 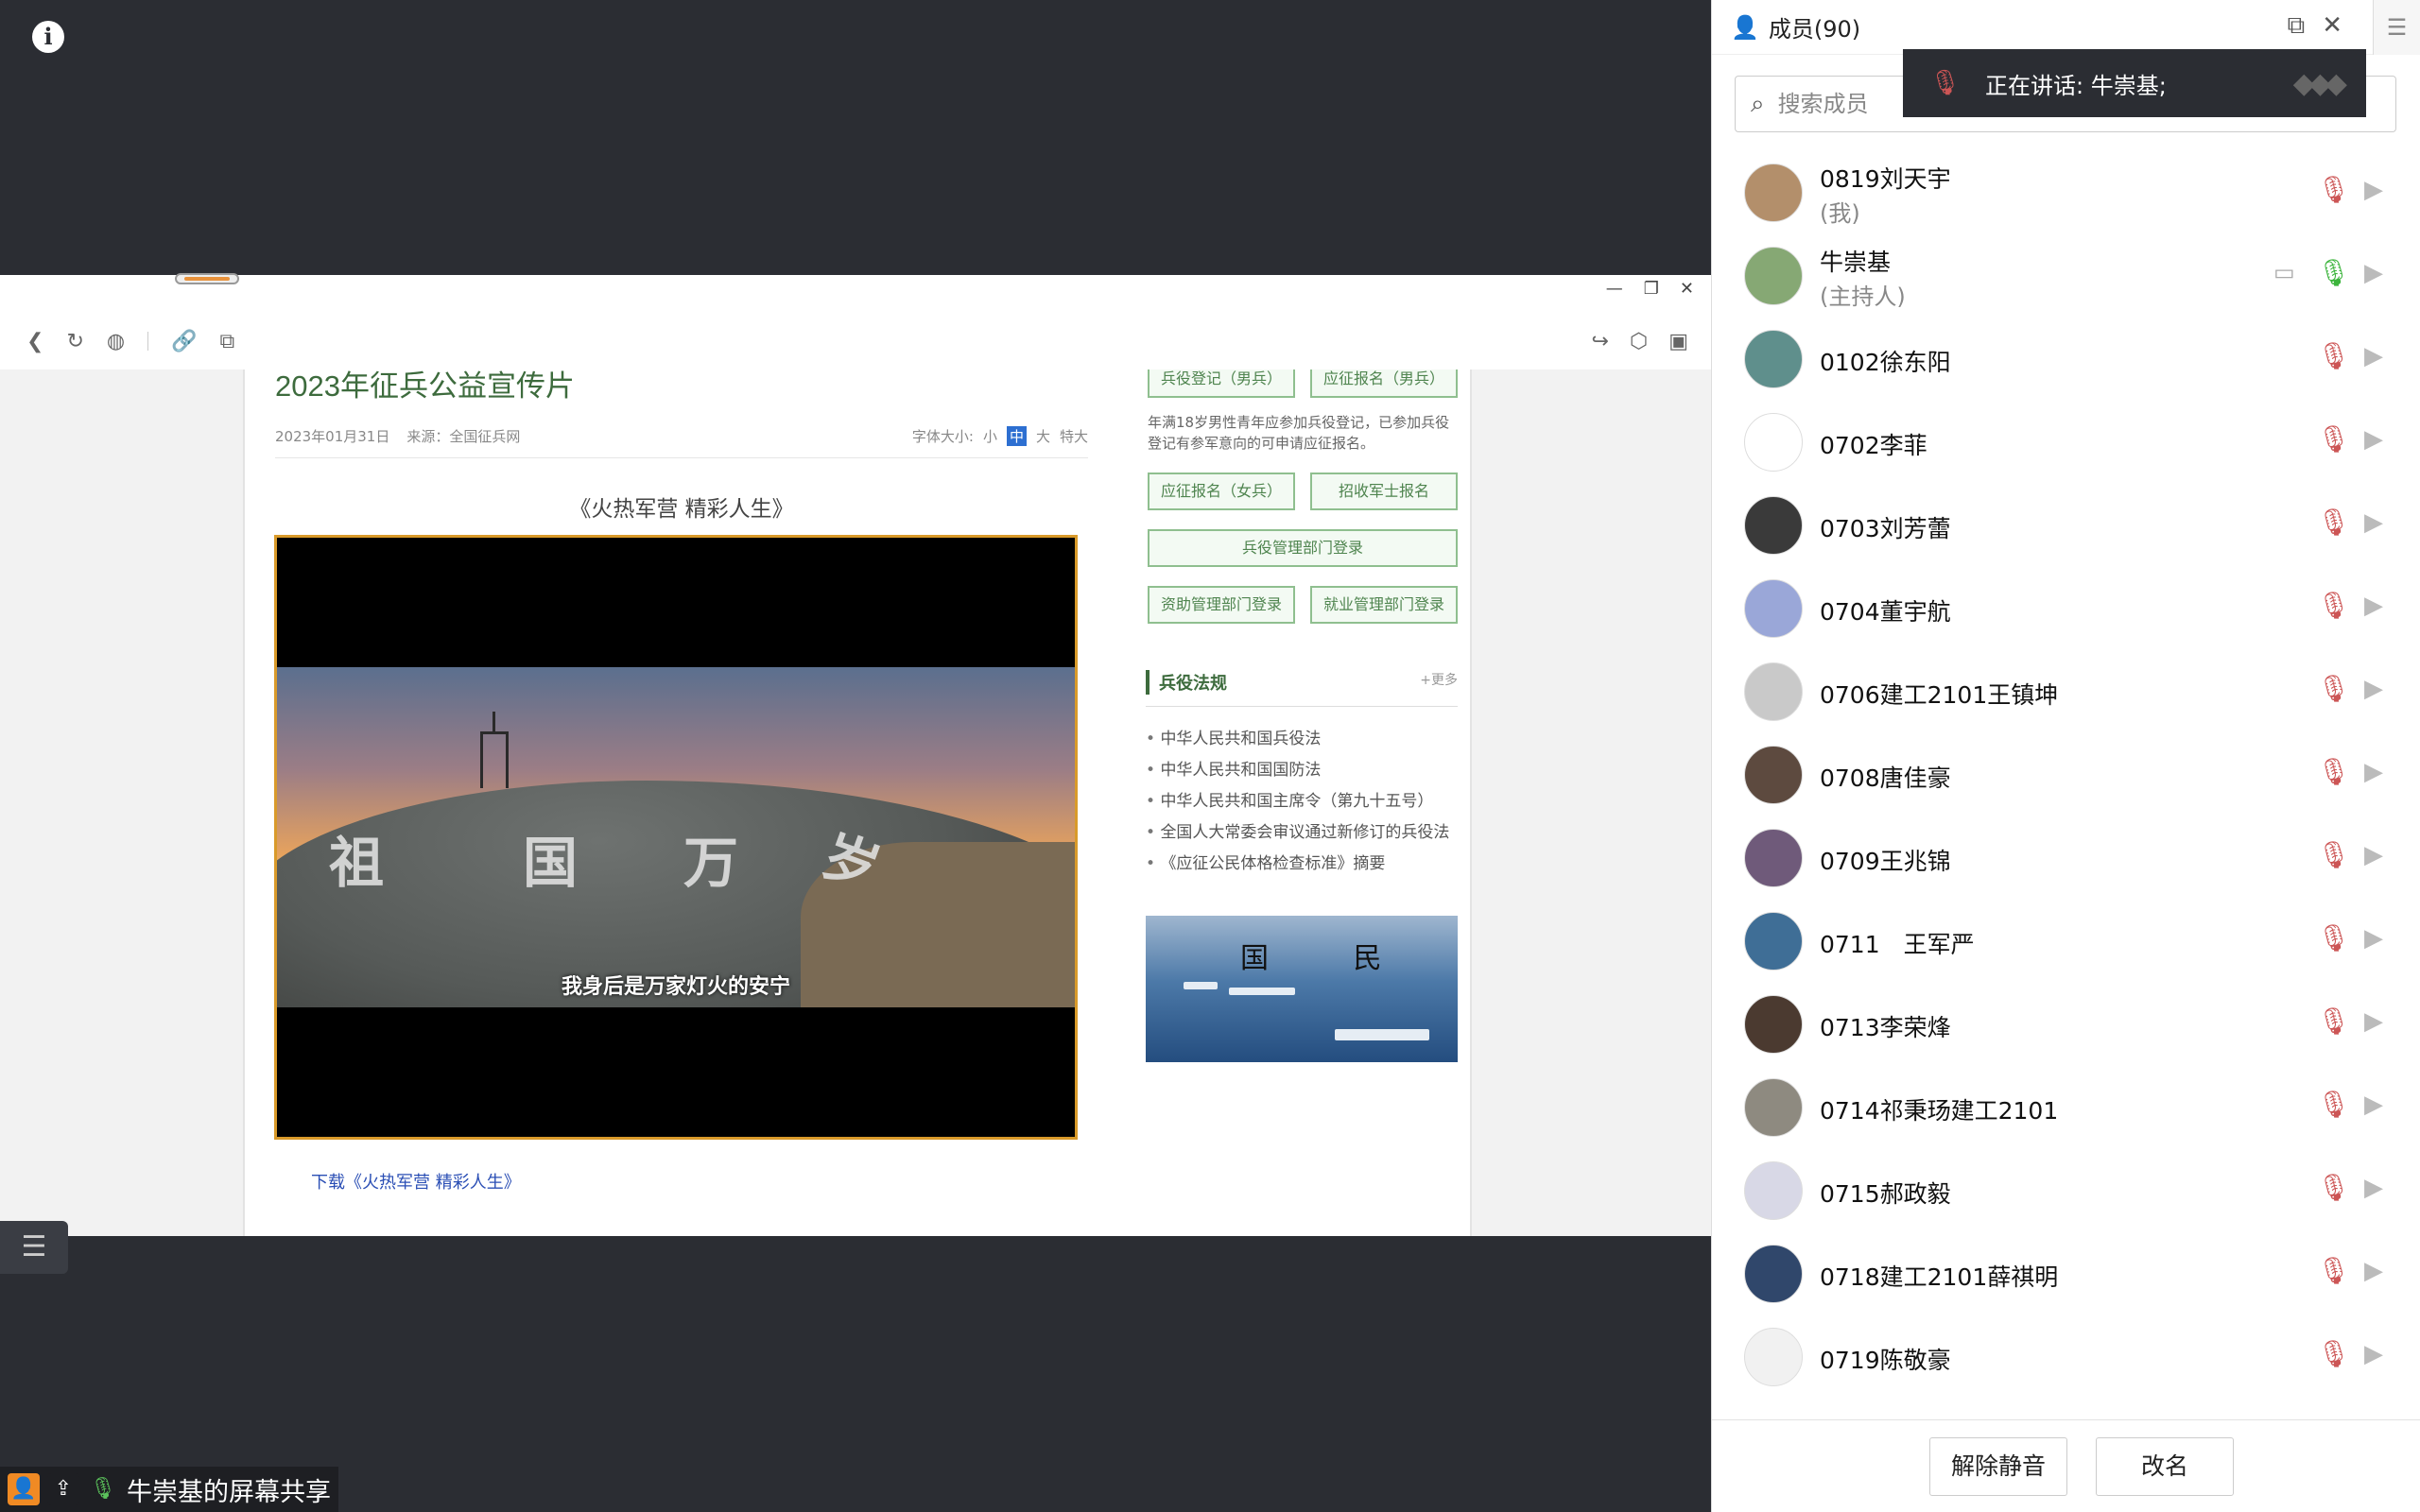 What do you see at coordinates (1601, 341) in the screenshot?
I see `share-icon: ↪` at bounding box center [1601, 341].